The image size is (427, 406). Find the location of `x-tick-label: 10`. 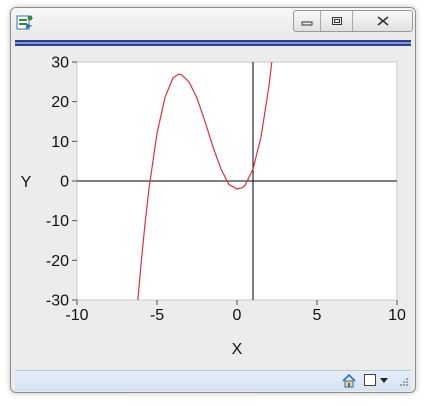

x-tick-label: 10 is located at coordinates (397, 315).